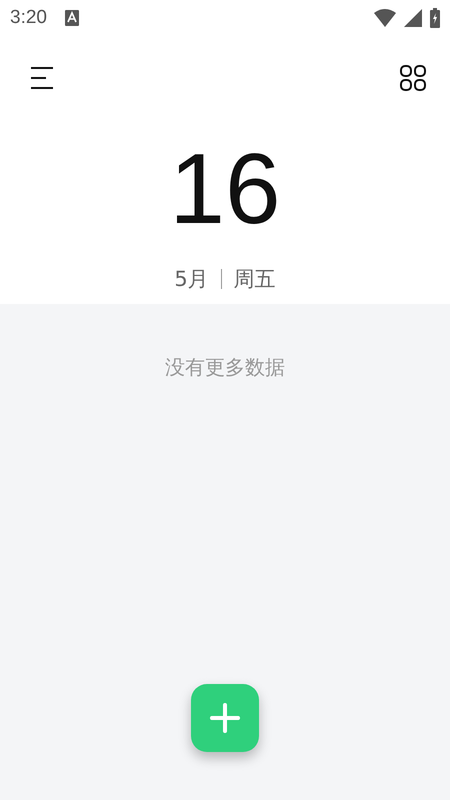 The height and width of the screenshot is (800, 450). Describe the element at coordinates (435, 18) in the screenshot. I see `battery-icon` at that location.